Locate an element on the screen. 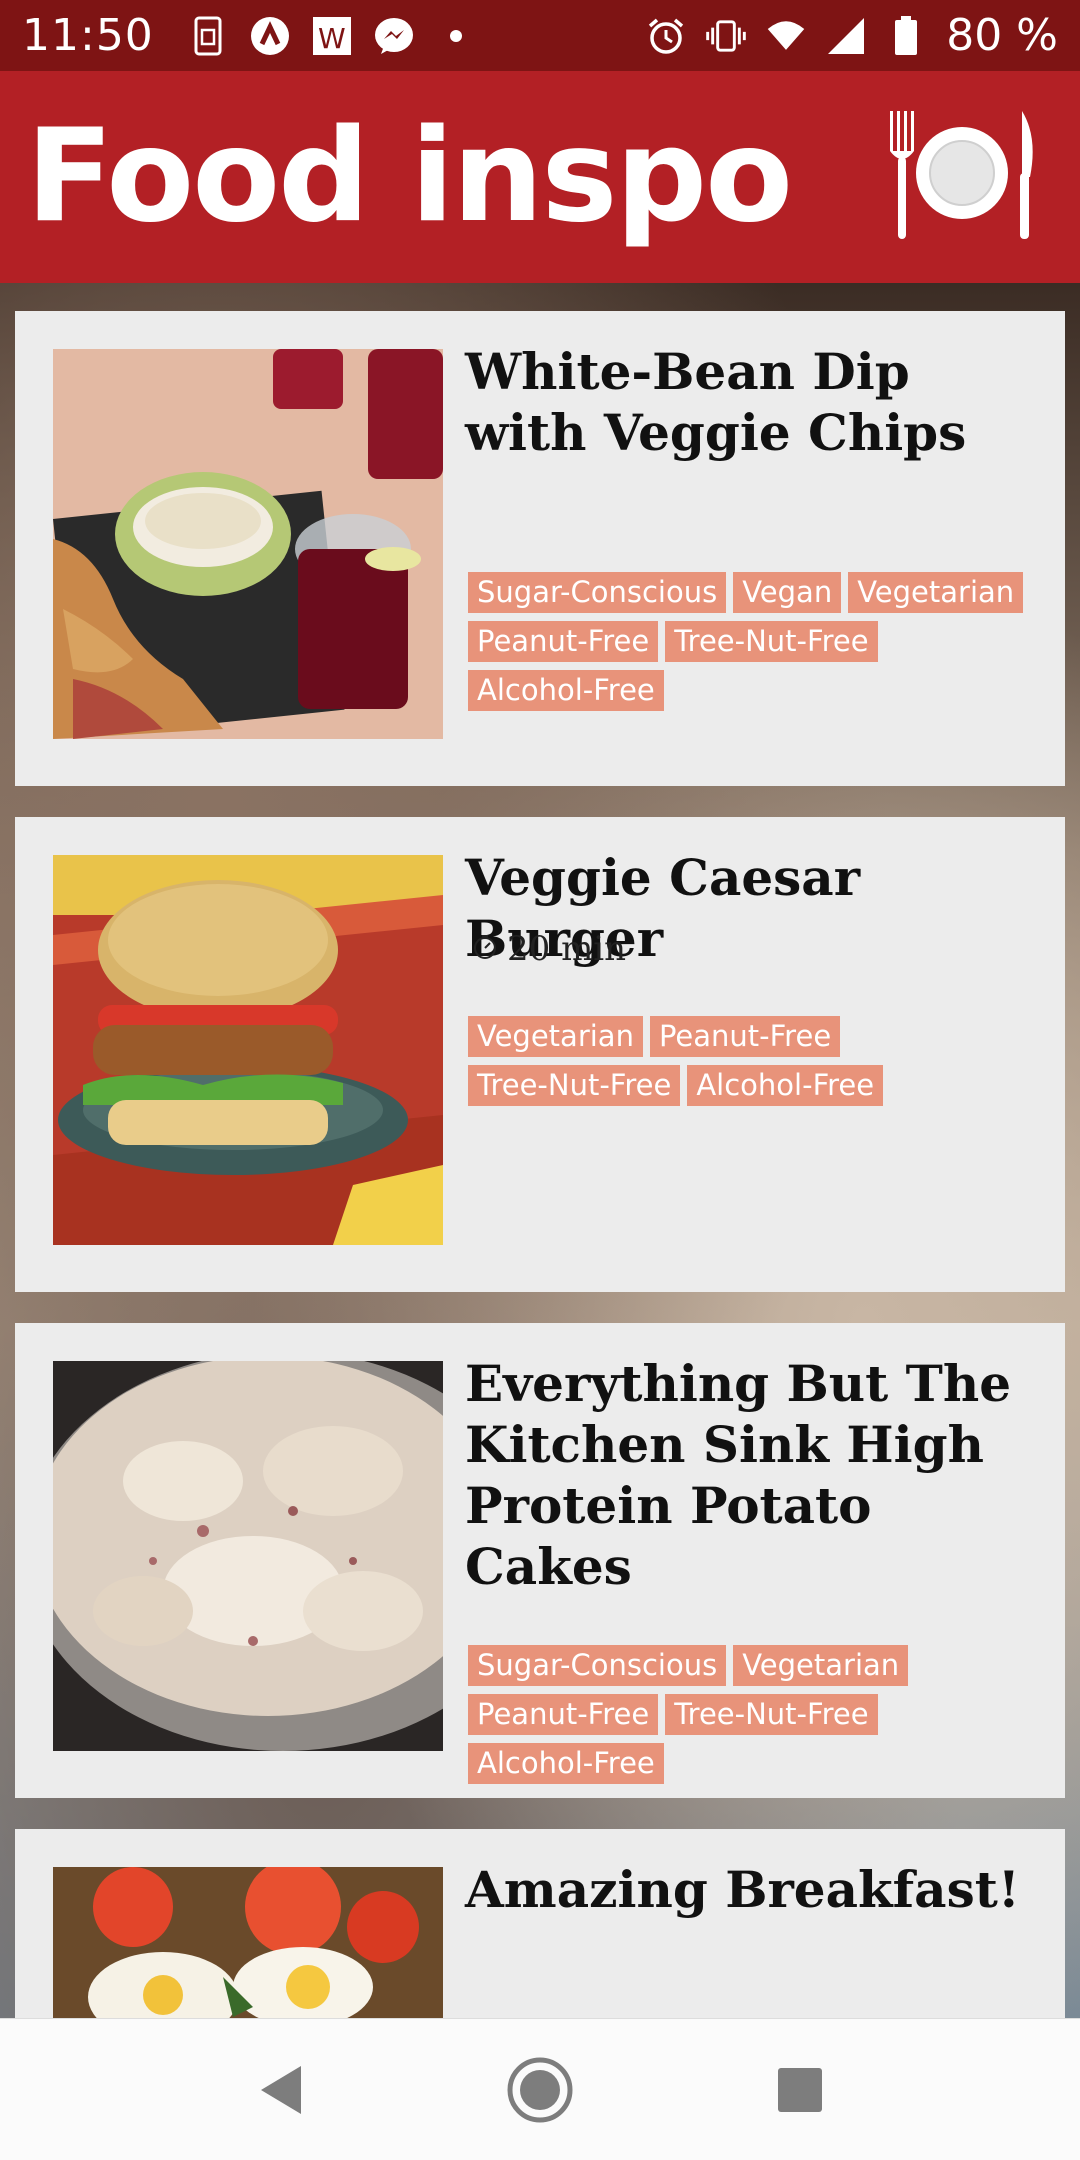  plate-cutlery-icon is located at coordinates (962, 177).